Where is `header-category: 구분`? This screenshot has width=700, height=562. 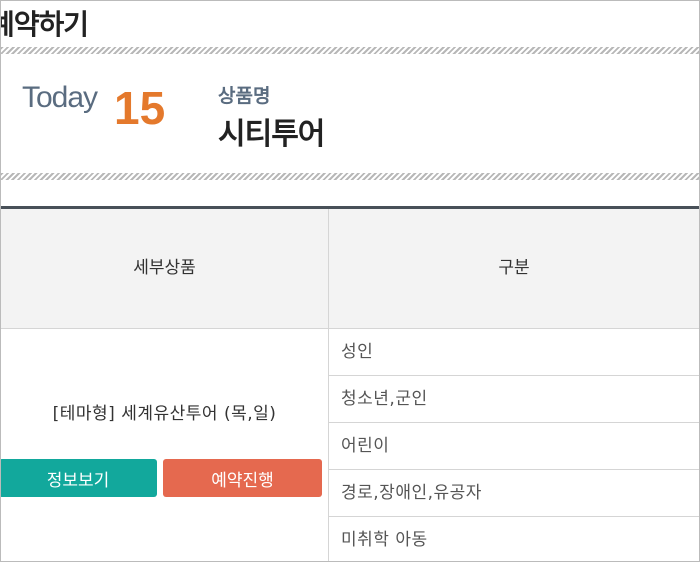 header-category: 구분 is located at coordinates (514, 268).